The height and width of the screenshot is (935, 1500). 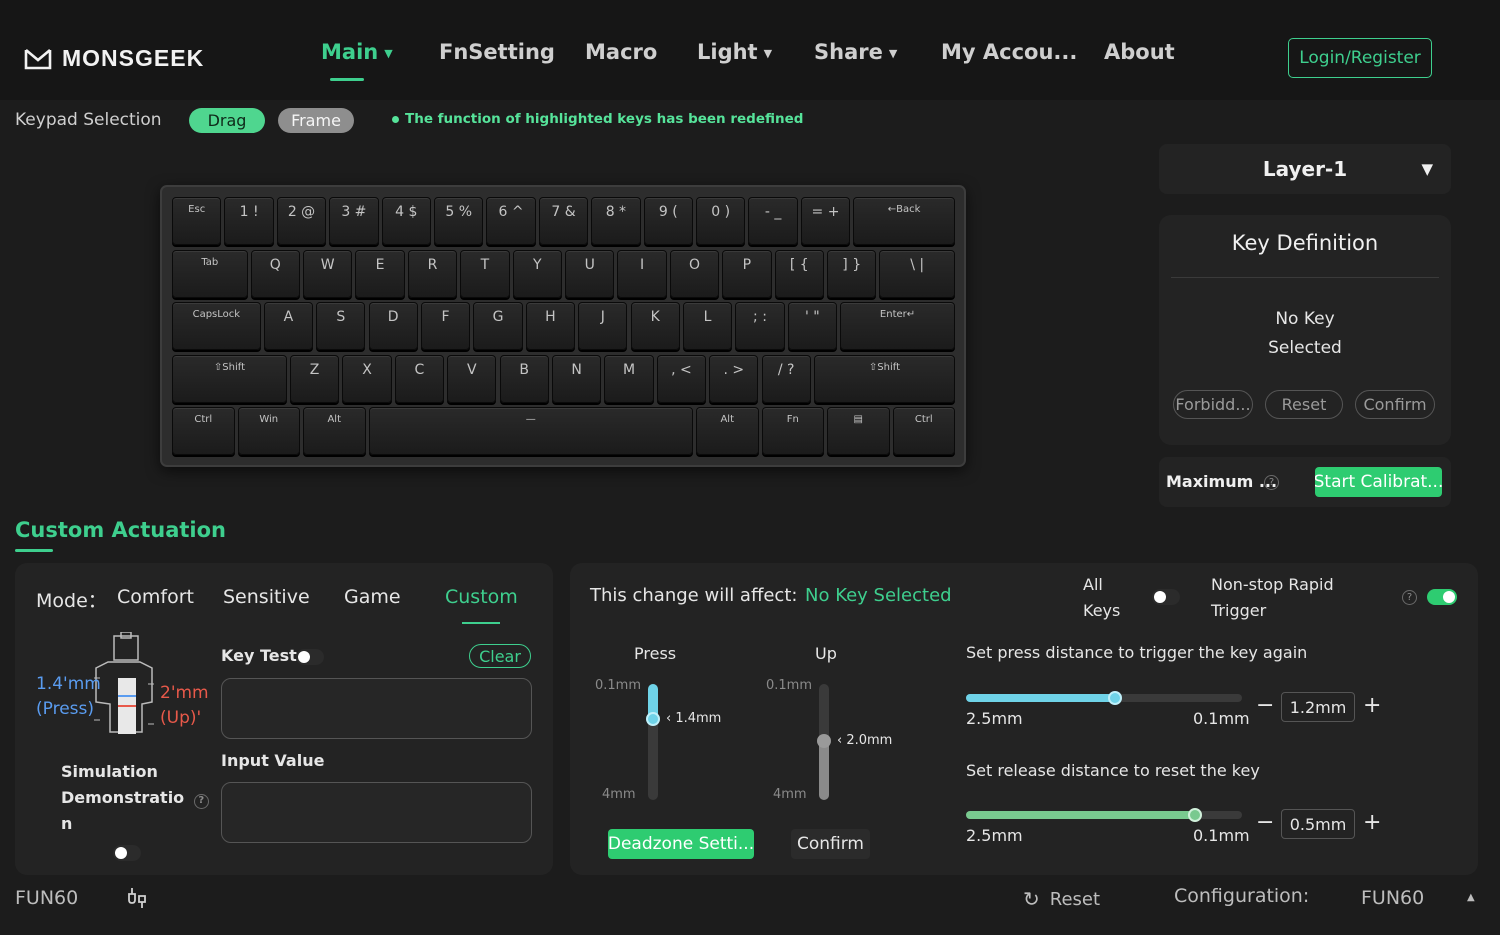 I want to click on key: M, so click(x=629, y=378).